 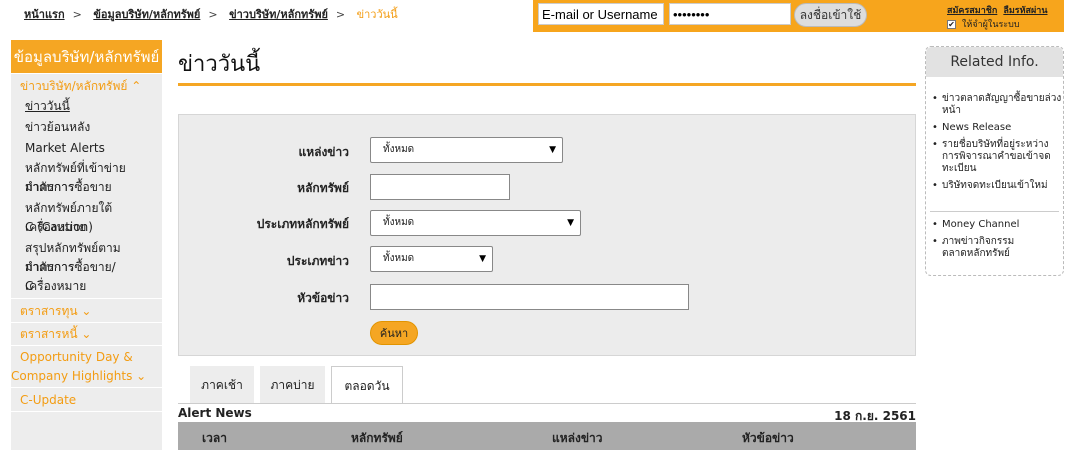 What do you see at coordinates (214, 438) in the screenshot?
I see `column-header-time: เวลา` at bounding box center [214, 438].